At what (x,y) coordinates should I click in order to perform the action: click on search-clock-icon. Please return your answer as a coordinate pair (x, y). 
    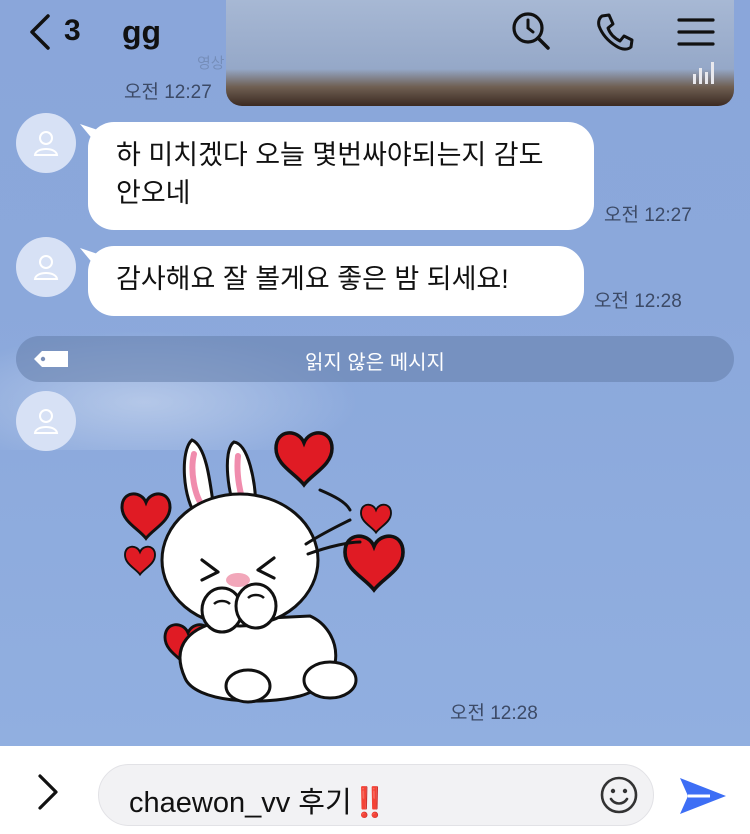
    Looking at the image, I should click on (531, 31).